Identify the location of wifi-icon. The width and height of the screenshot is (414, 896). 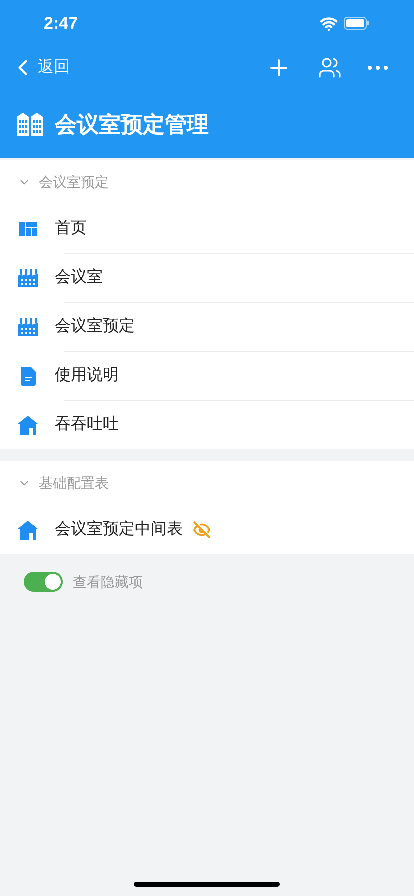
(329, 23).